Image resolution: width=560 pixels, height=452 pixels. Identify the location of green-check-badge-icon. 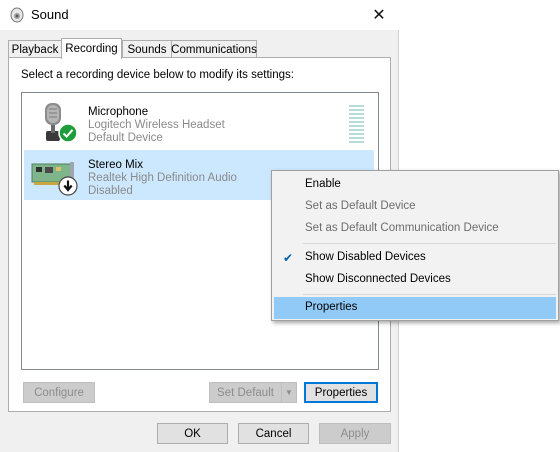
(68, 133).